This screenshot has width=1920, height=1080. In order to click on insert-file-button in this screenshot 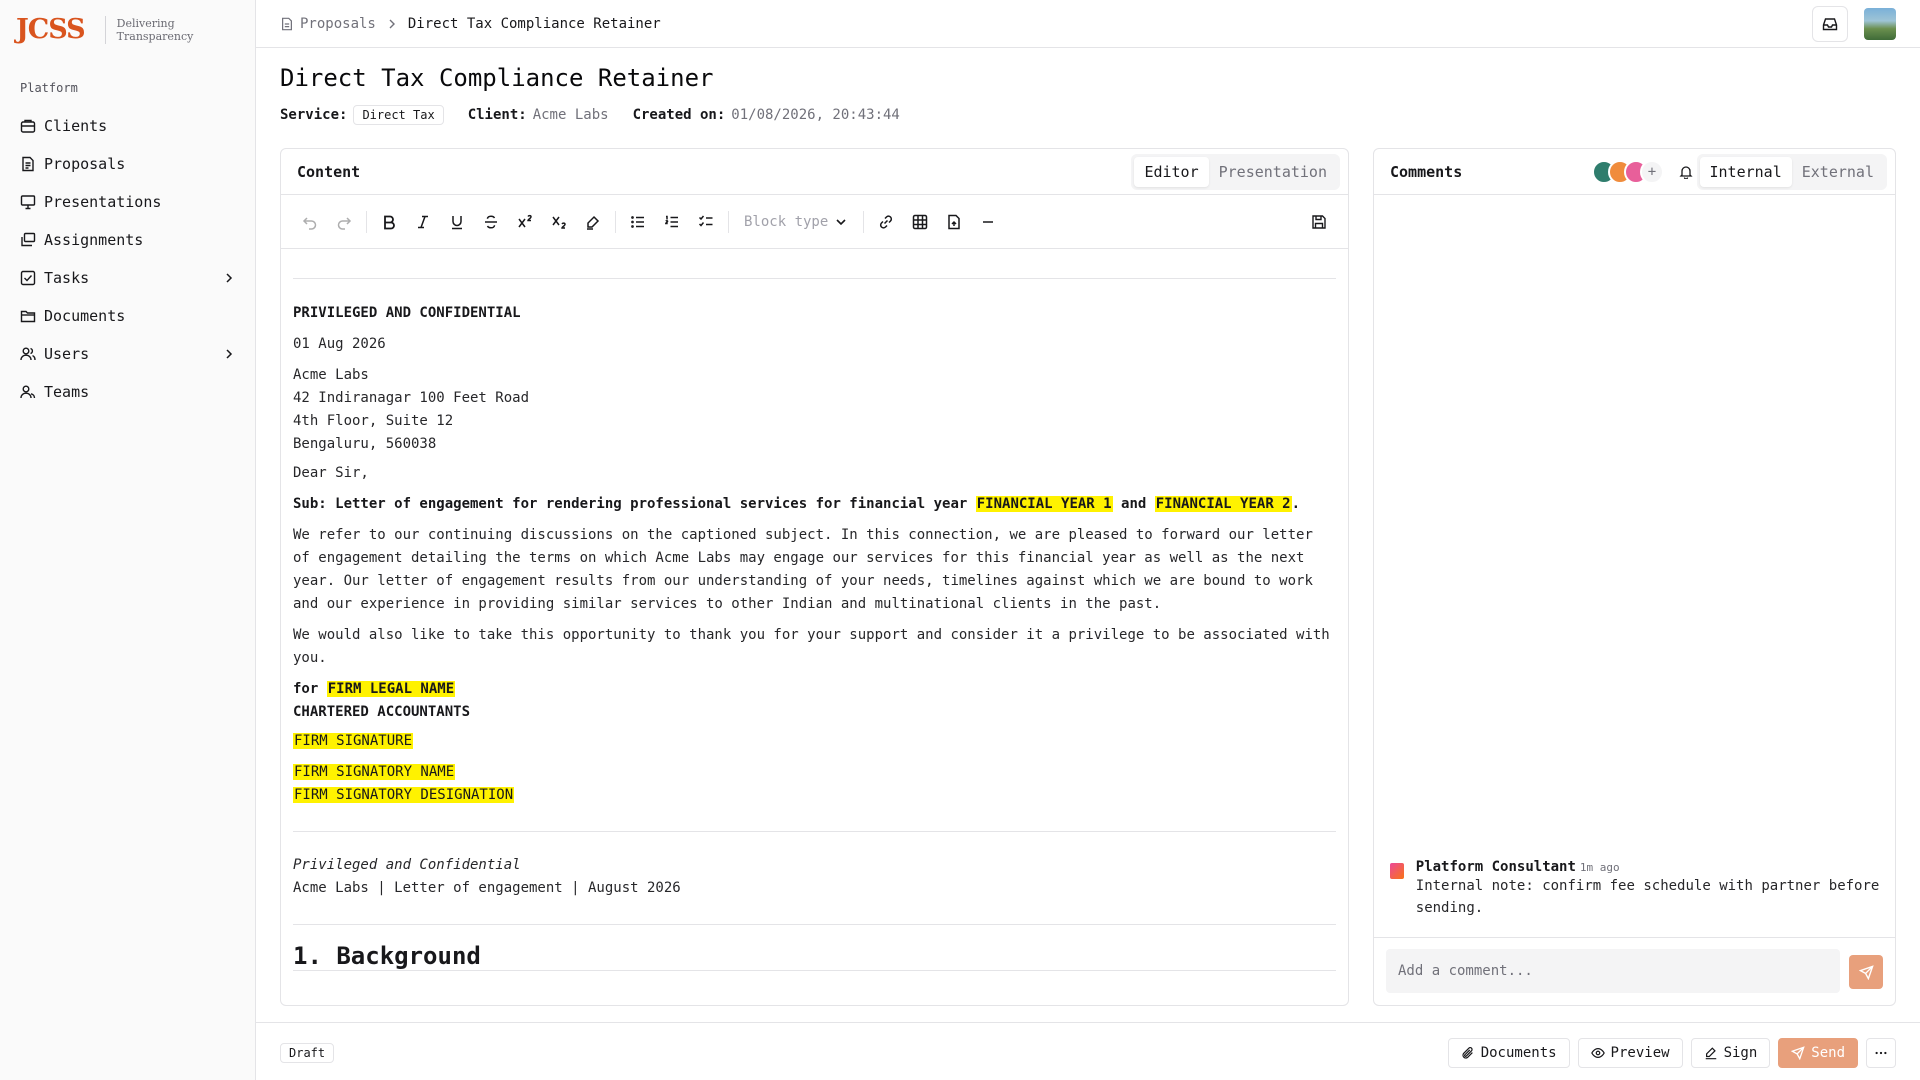, I will do `click(954, 222)`.